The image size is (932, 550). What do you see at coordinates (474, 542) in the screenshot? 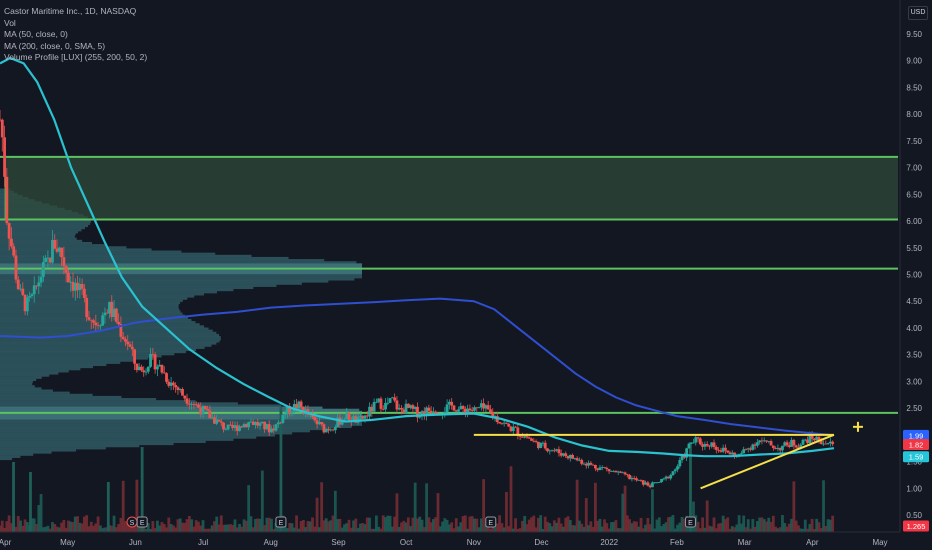
I see `x-tick-label: Nov` at bounding box center [474, 542].